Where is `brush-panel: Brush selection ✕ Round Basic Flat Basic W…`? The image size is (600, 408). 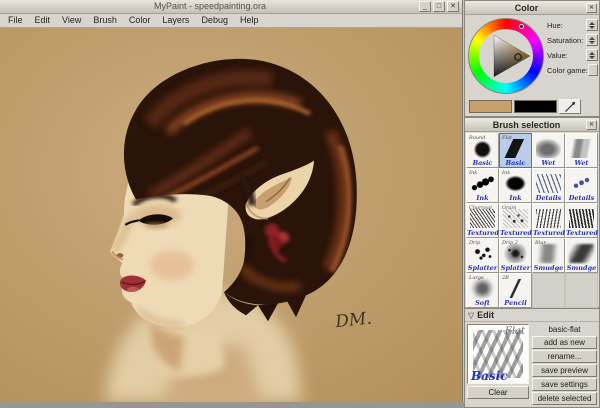 brush-panel: Brush selection ✕ Round Basic Flat Basic W… is located at coordinates (532, 212).